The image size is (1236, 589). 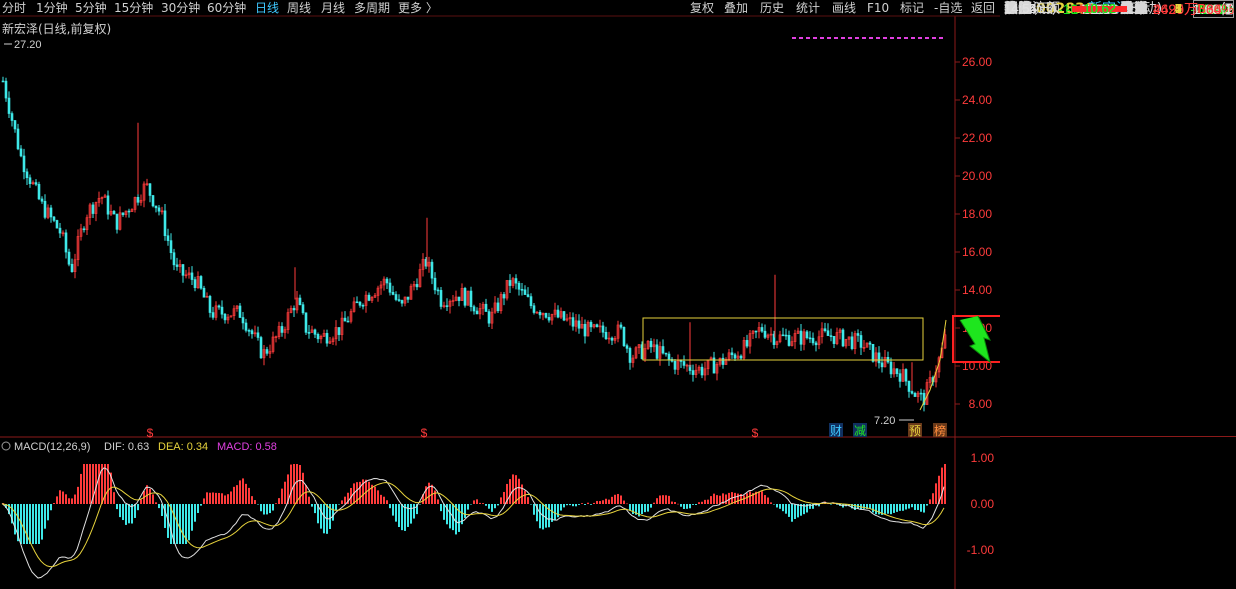 I want to click on price-axis-label: 26.00, so click(x=977, y=62).